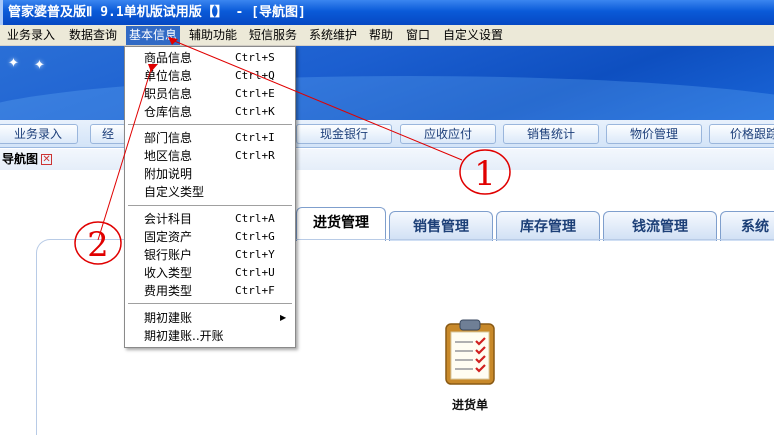 The width and height of the screenshot is (774, 435). Describe the element at coordinates (418, 35) in the screenshot. I see `menu-window: 窗口` at that location.